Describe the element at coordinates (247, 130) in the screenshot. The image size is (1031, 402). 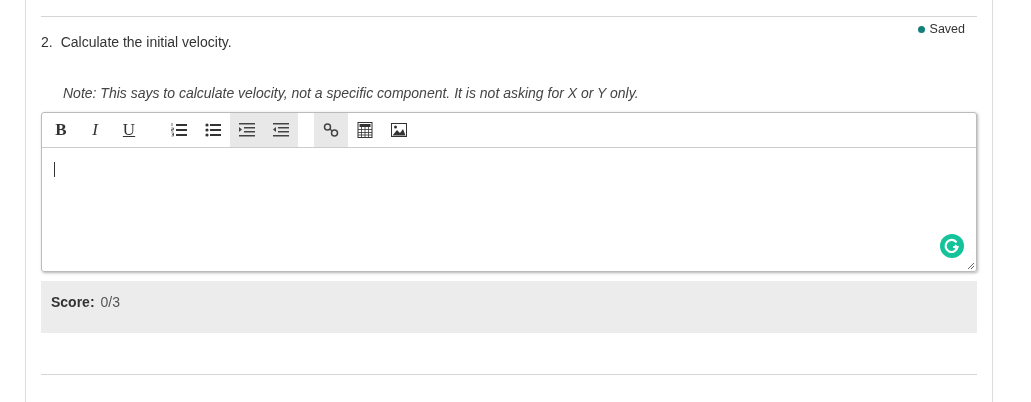
I see `indent-icon` at that location.